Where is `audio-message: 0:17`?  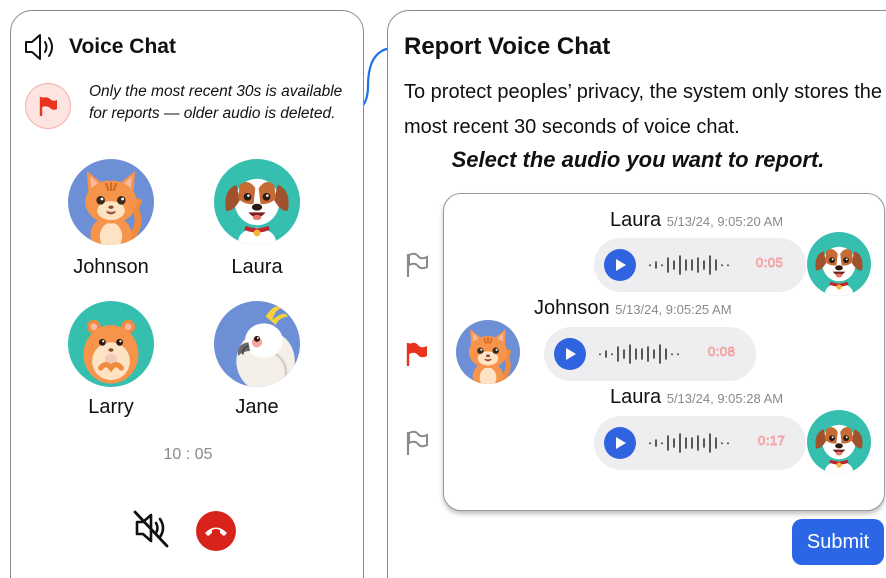
audio-message: 0:17 is located at coordinates (700, 443).